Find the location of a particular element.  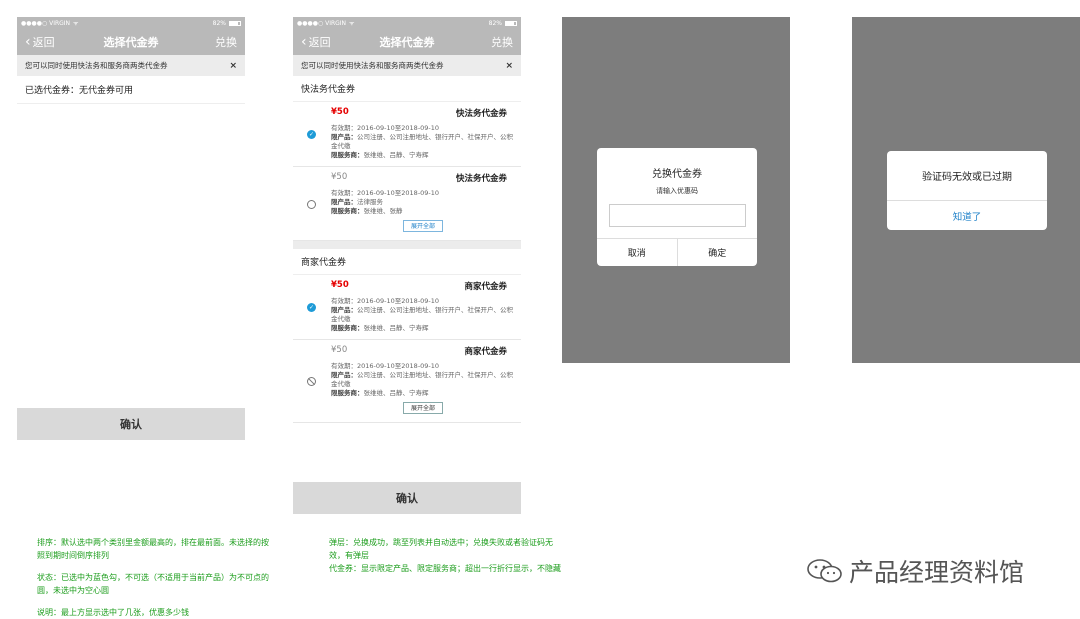

dialog-subtitle: 请输入优惠码 is located at coordinates (677, 191).